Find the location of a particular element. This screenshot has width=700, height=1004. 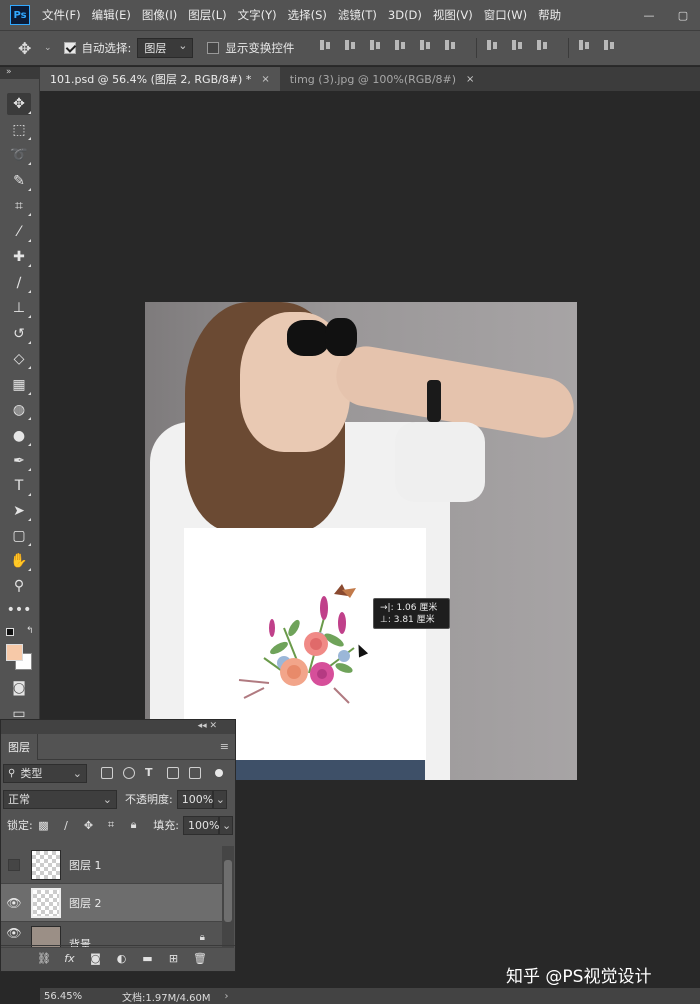

dodge-tool-icon: ● is located at coordinates (19, 436).